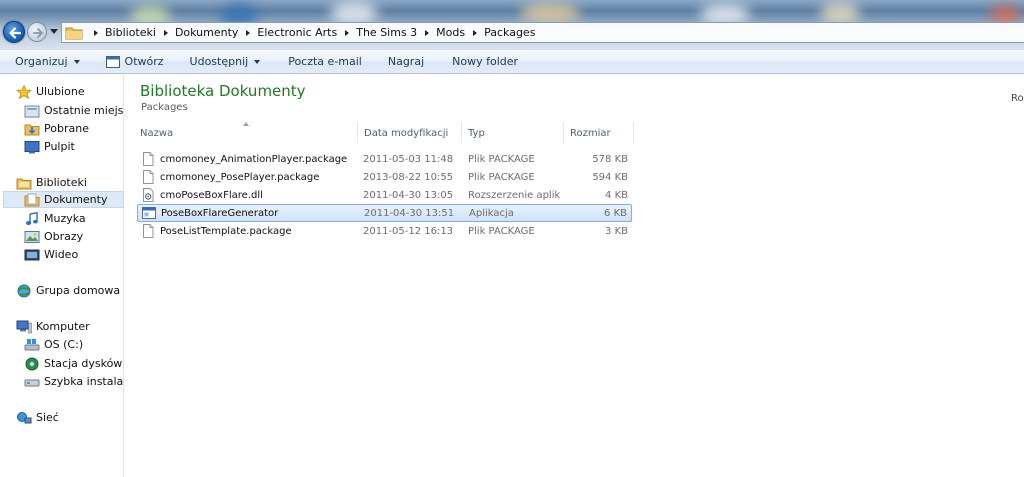 This screenshot has width=1024, height=477. What do you see at coordinates (37, 417) in the screenshot?
I see `nav-network: Sieć` at bounding box center [37, 417].